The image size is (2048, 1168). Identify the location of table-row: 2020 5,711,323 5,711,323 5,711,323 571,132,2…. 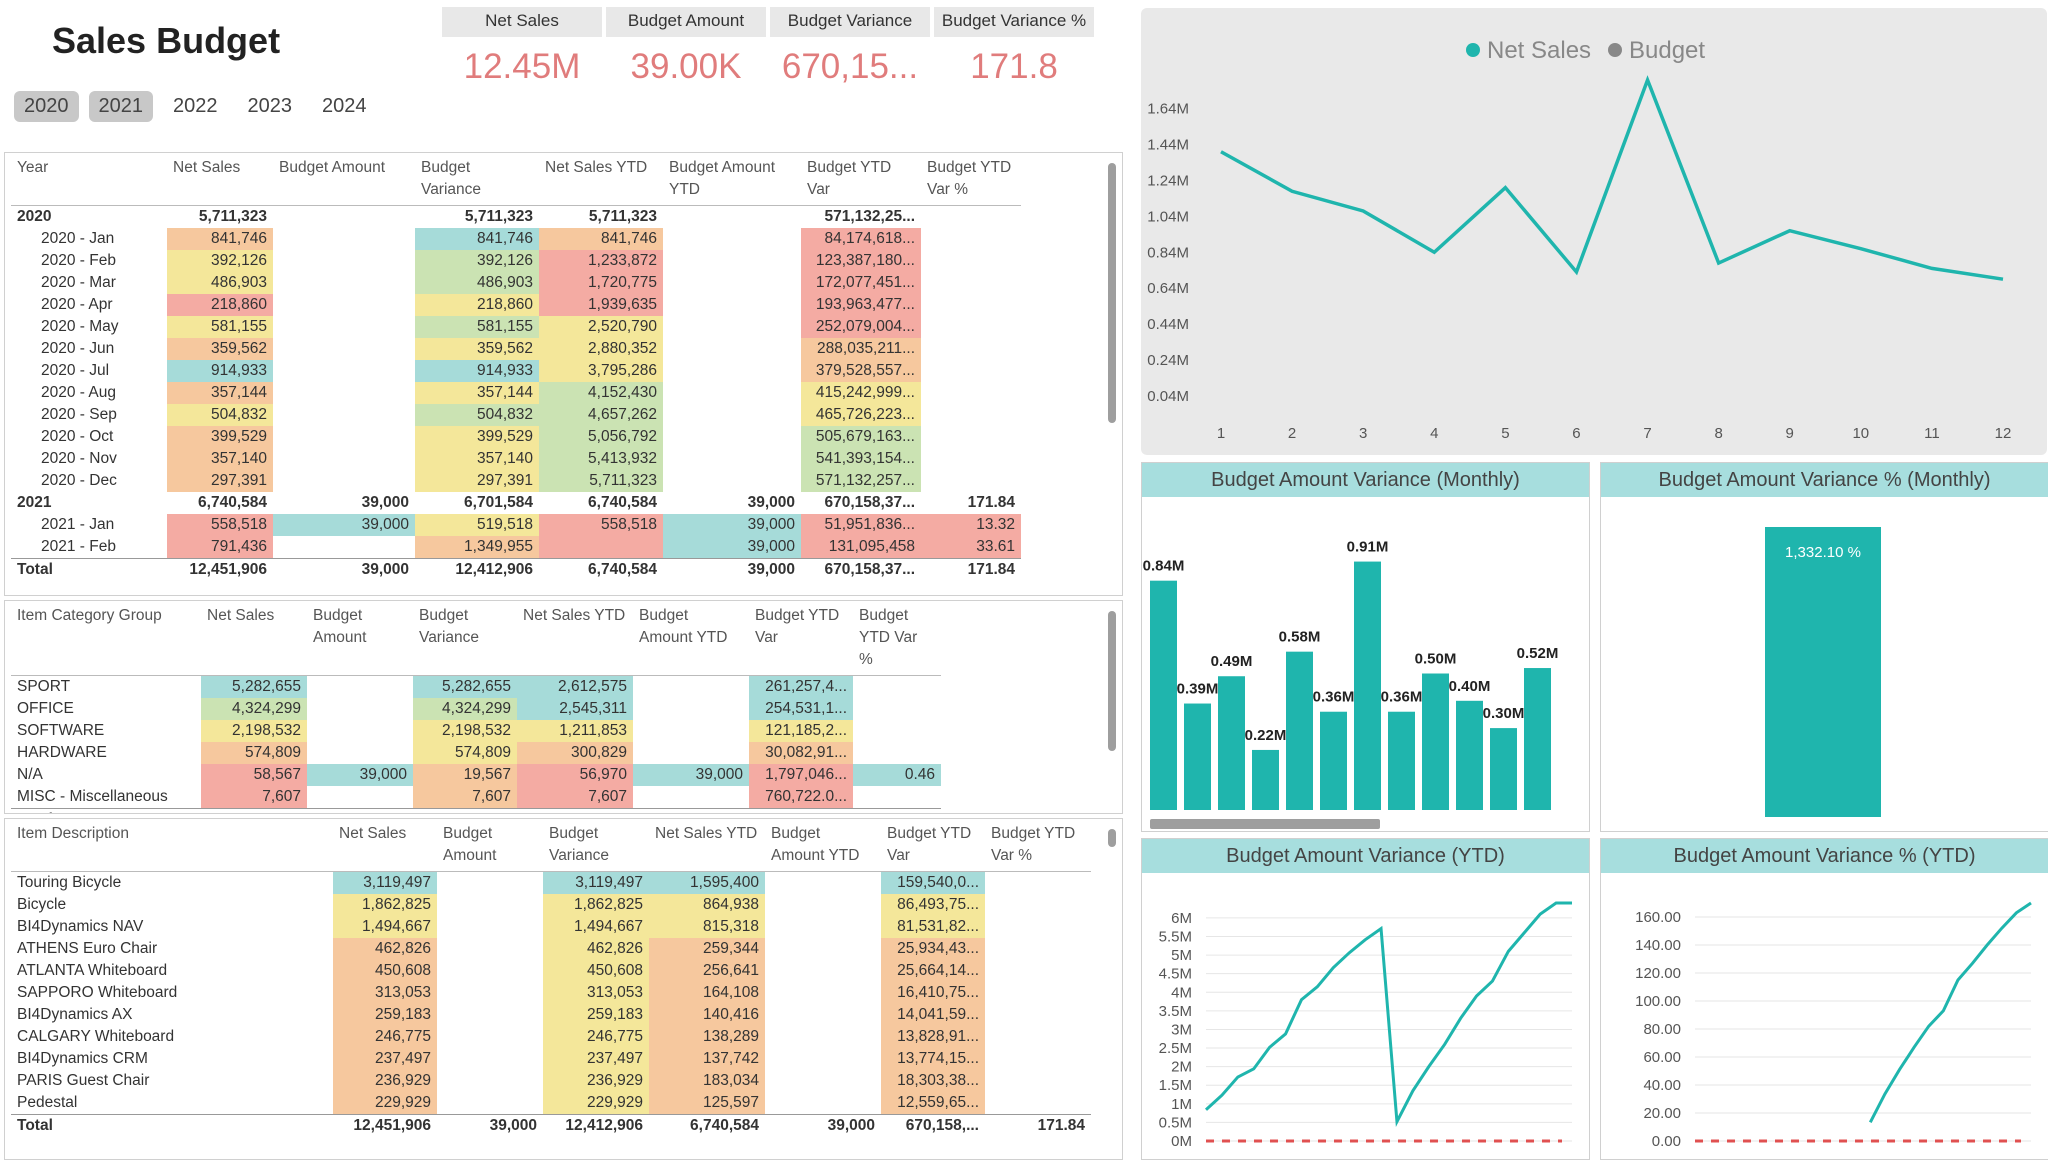
(516, 217).